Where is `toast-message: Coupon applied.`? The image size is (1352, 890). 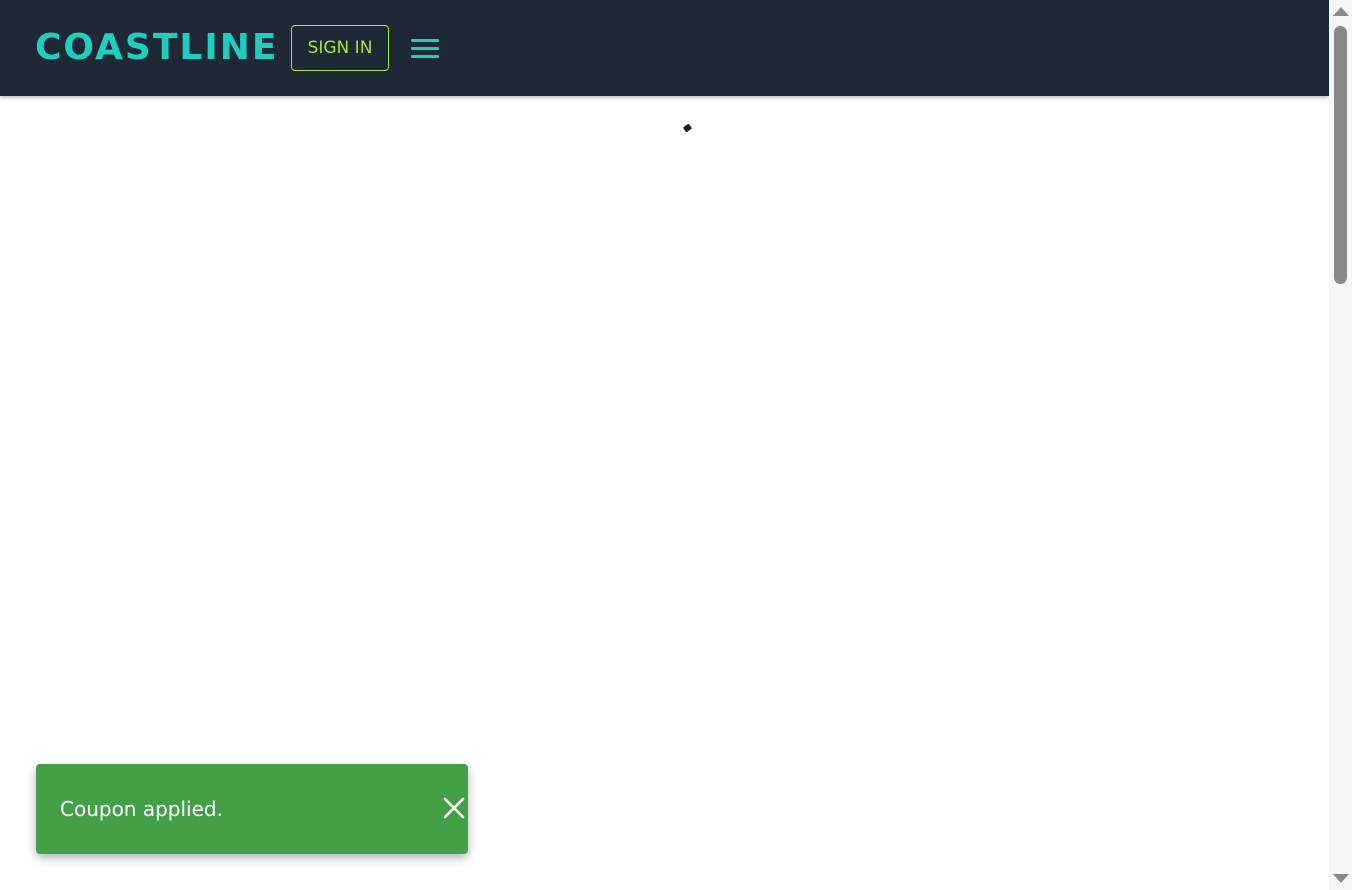
toast-message: Coupon applied. is located at coordinates (141, 809).